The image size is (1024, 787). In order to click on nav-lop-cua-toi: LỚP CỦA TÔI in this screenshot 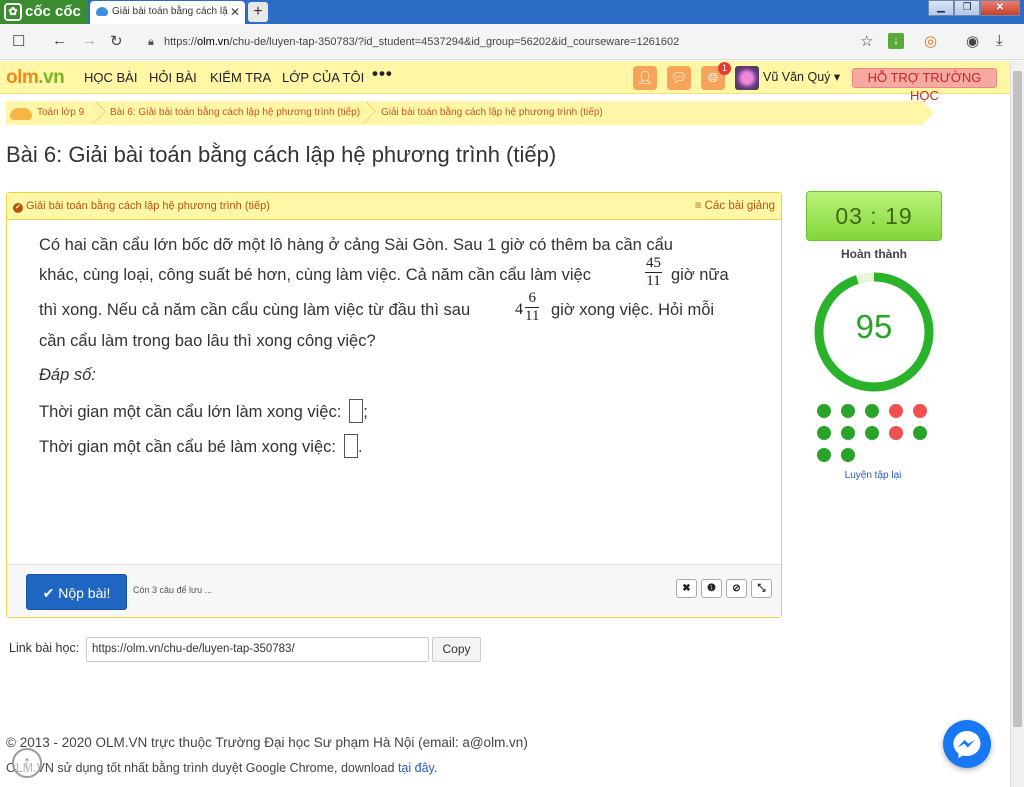, I will do `click(323, 77)`.